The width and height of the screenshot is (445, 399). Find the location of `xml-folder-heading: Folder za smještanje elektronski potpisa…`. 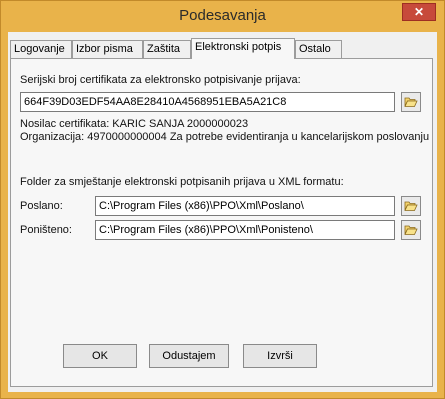

xml-folder-heading: Folder za smještanje elektronski potpisa… is located at coordinates (182, 182).